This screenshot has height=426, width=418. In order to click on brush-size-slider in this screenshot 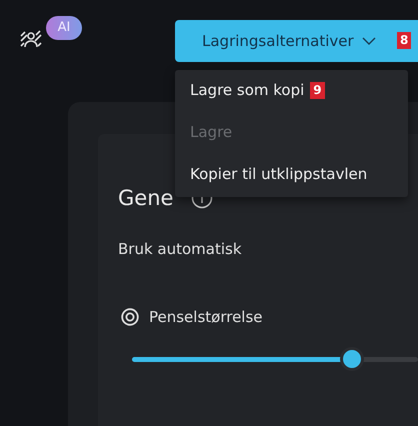, I will do `click(275, 359)`.